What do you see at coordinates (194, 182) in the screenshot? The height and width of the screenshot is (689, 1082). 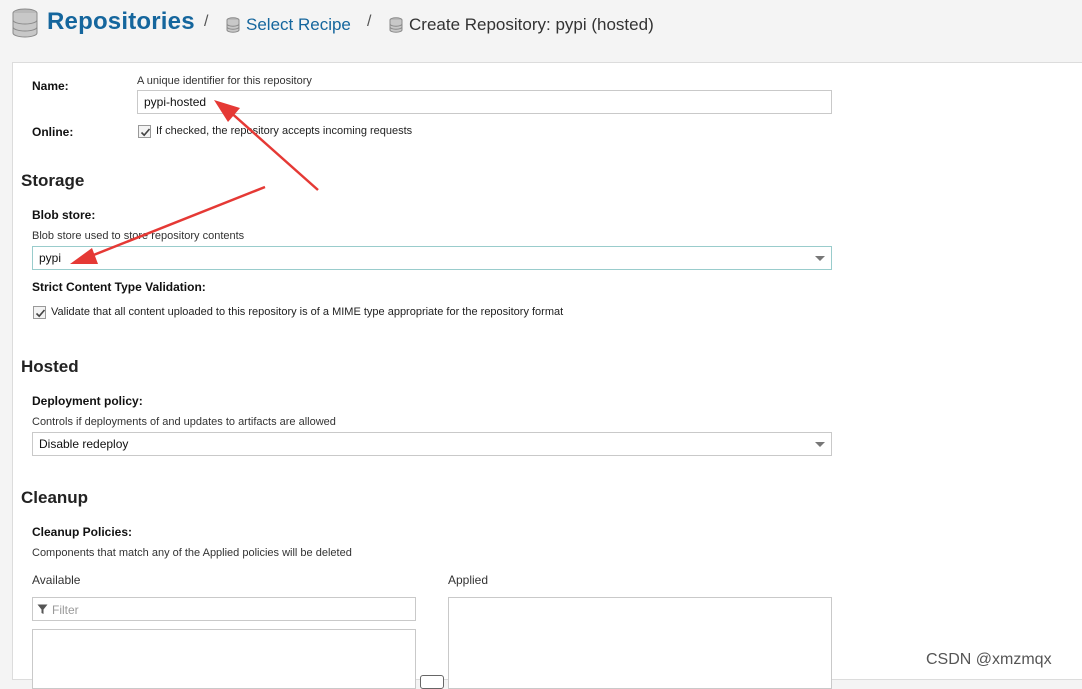 I see `annotation-arrows` at bounding box center [194, 182].